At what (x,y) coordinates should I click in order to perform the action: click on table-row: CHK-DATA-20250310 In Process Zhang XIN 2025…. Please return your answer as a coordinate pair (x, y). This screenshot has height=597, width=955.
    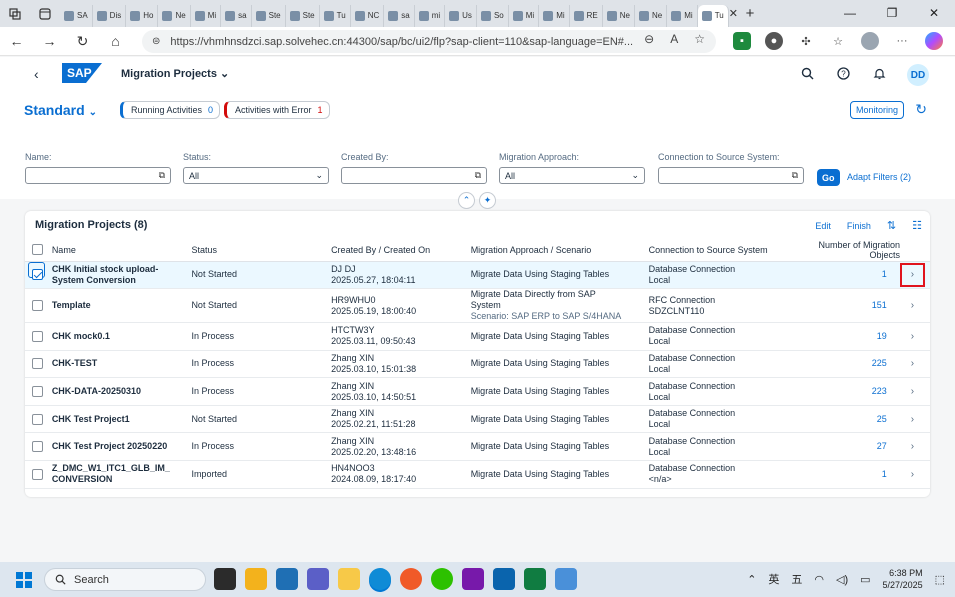
    Looking at the image, I should click on (477, 391).